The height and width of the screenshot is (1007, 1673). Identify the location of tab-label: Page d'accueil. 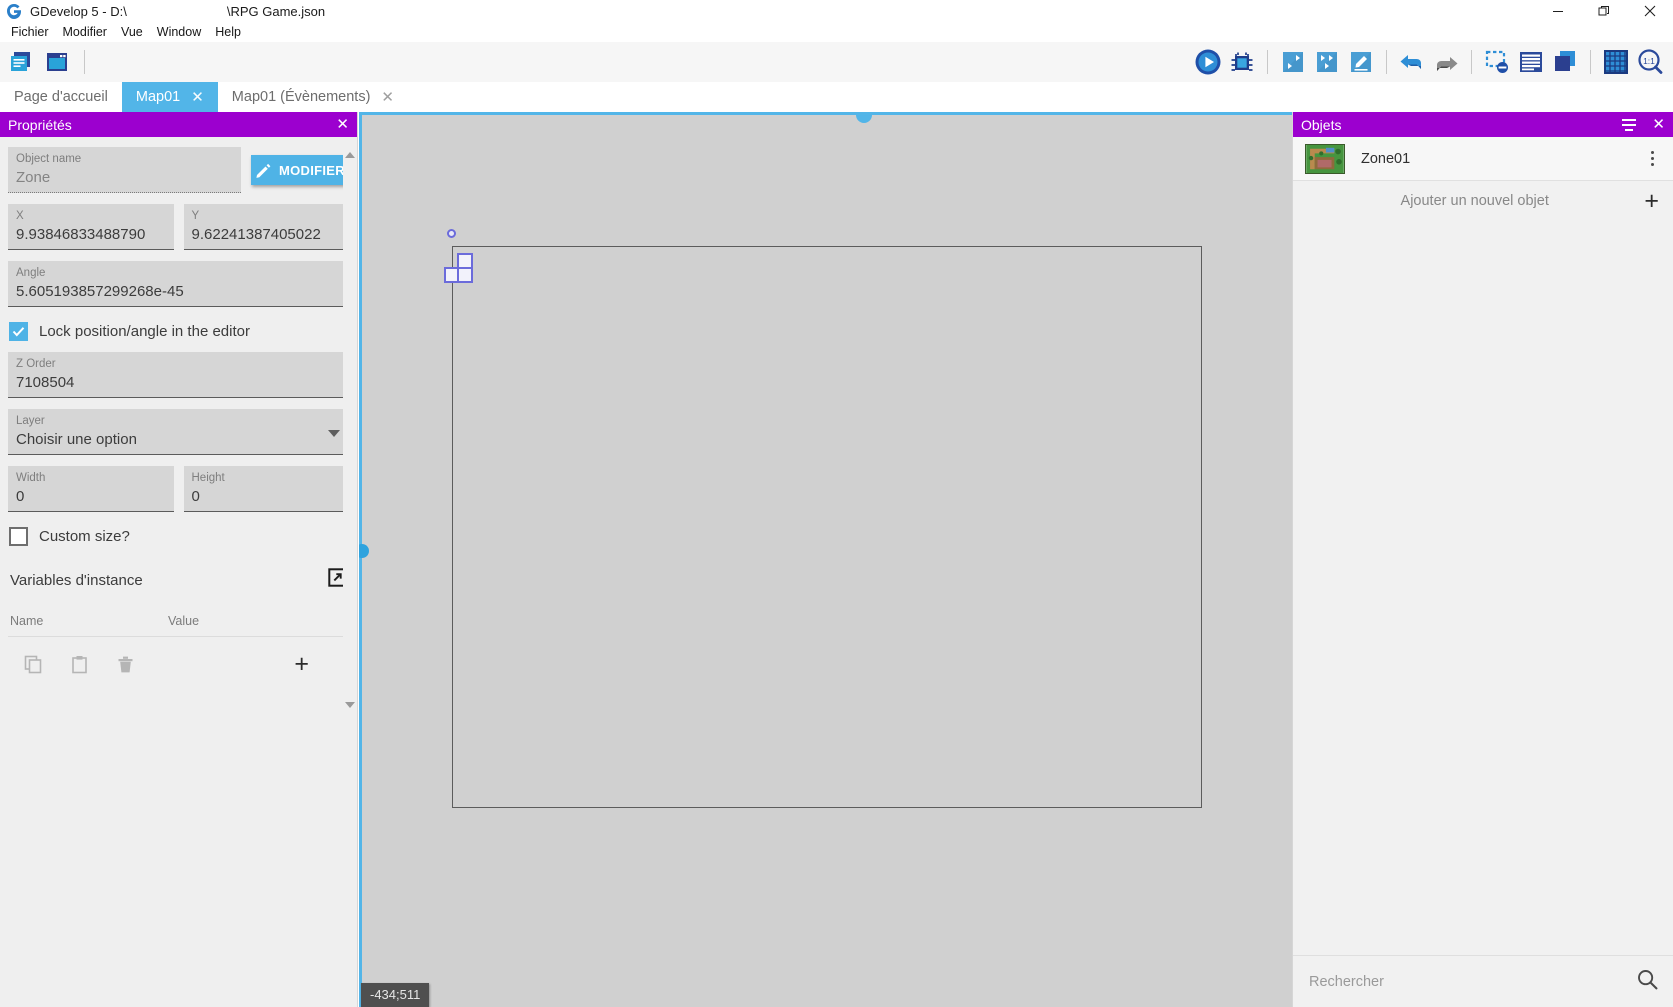
(61, 97).